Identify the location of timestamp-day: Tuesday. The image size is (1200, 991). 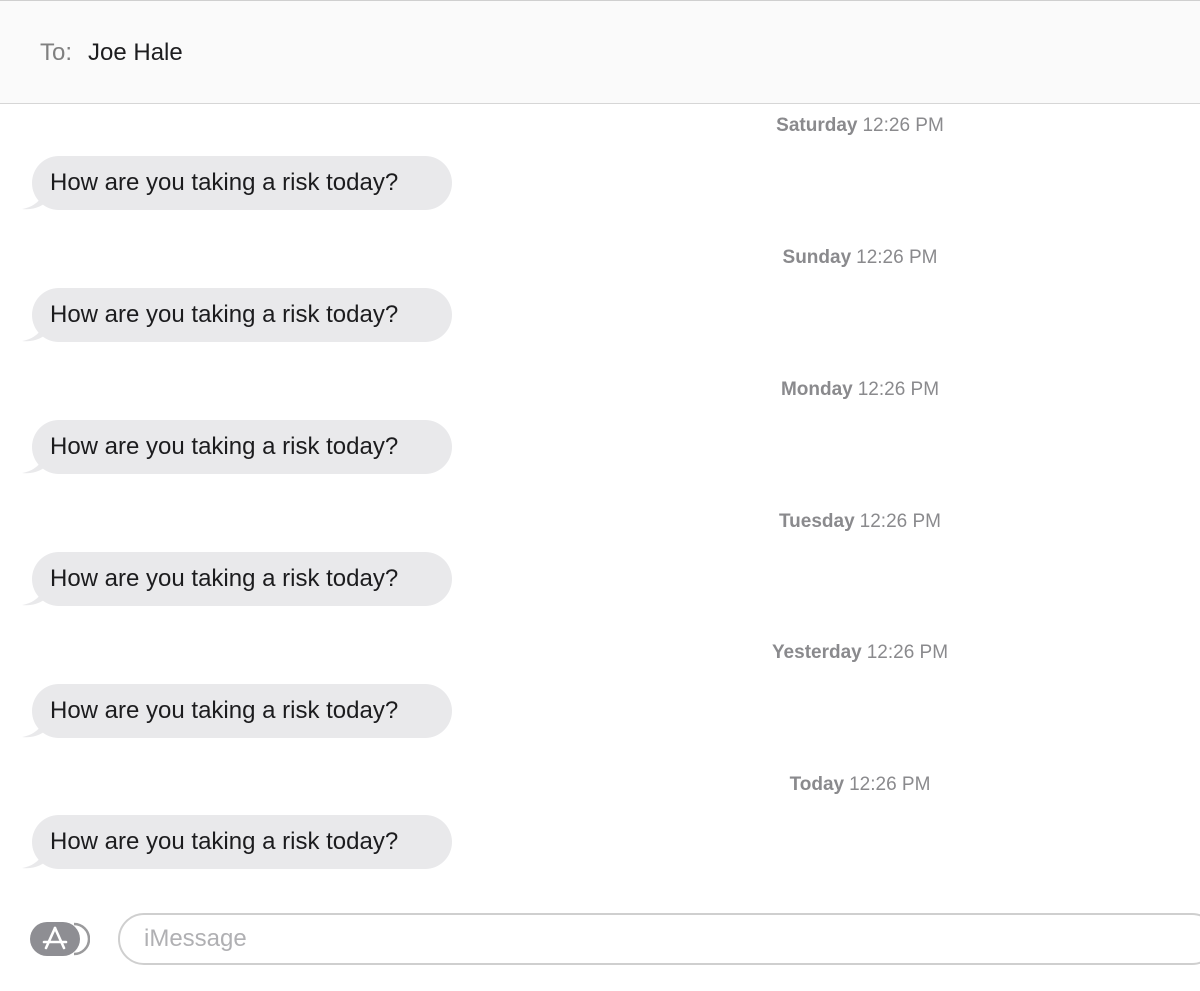
(816, 521).